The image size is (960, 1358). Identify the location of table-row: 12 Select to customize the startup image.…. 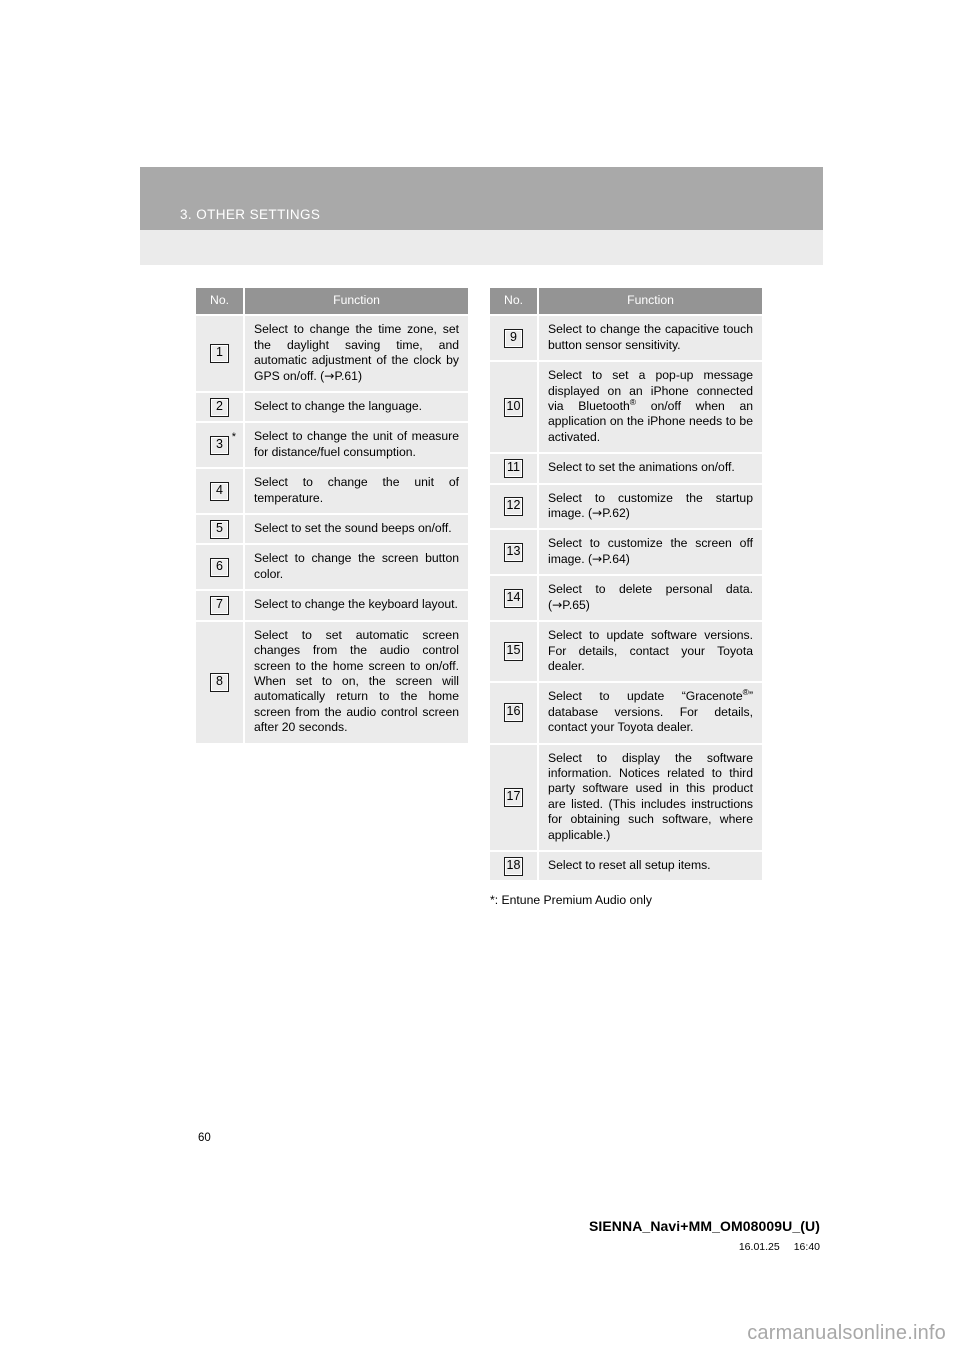
(626, 506).